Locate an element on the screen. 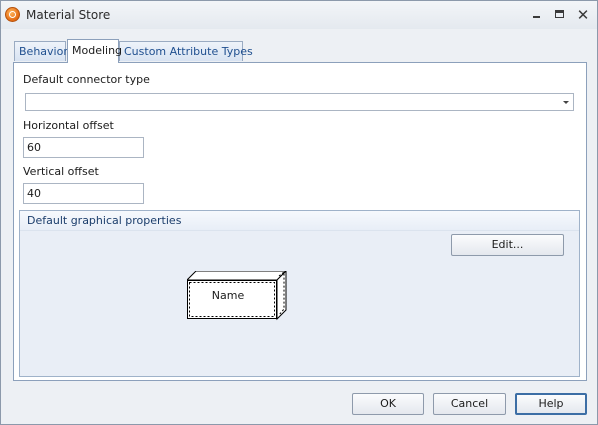 The height and width of the screenshot is (425, 598). title-bar: Material Store ✕ is located at coordinates (299, 15).